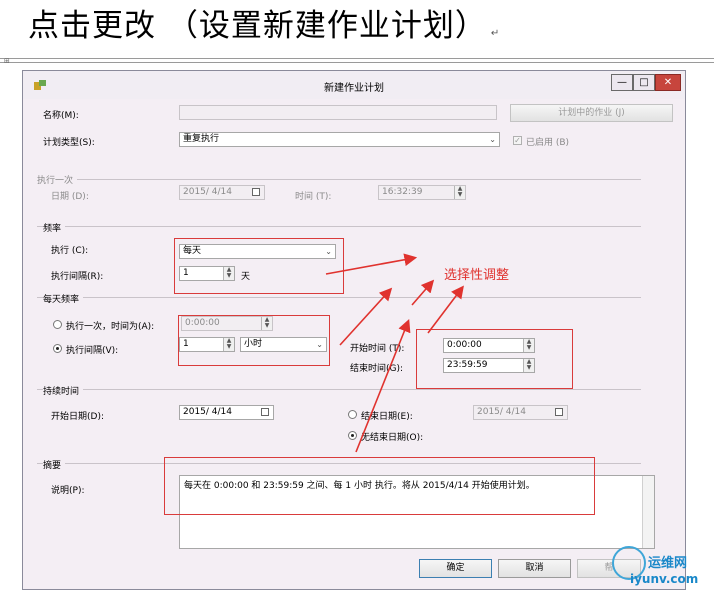  Describe the element at coordinates (668, 563) in the screenshot. I see `watermark-cn: 运维网` at that location.